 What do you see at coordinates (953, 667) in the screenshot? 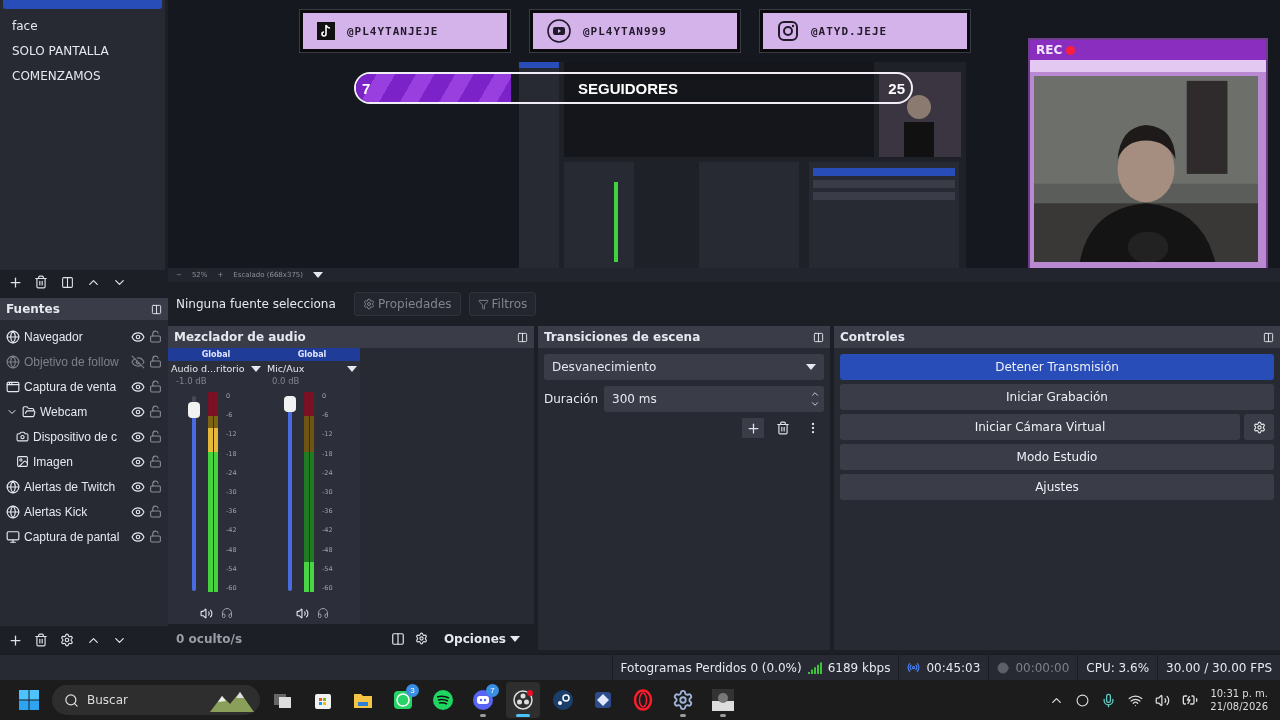
I see `stream-time: 00:45:03` at bounding box center [953, 667].